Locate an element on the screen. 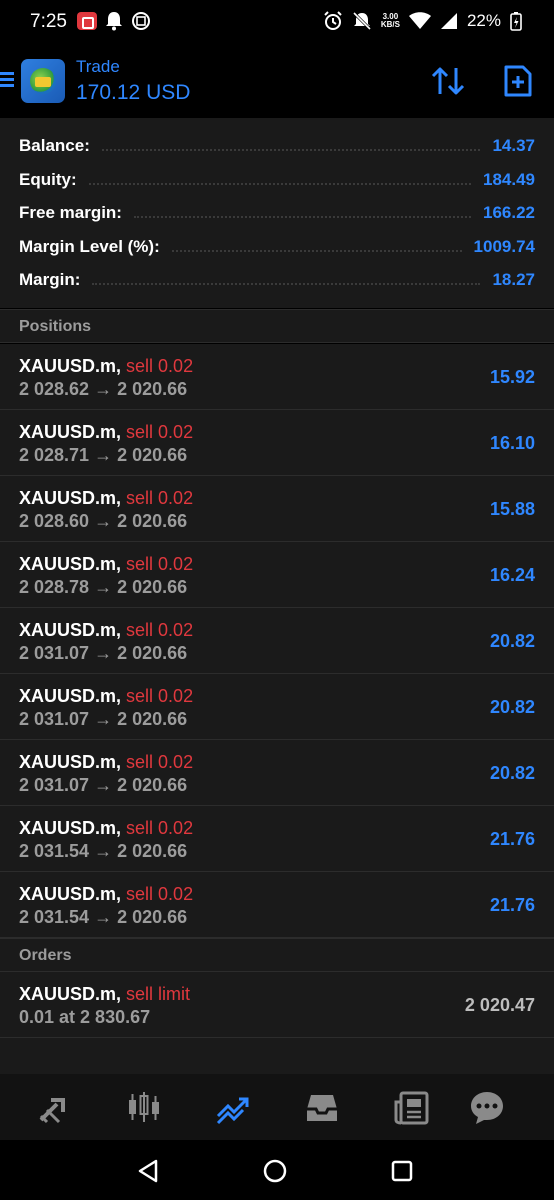 The height and width of the screenshot is (1200, 554). equity-value: 184.49 is located at coordinates (509, 179).